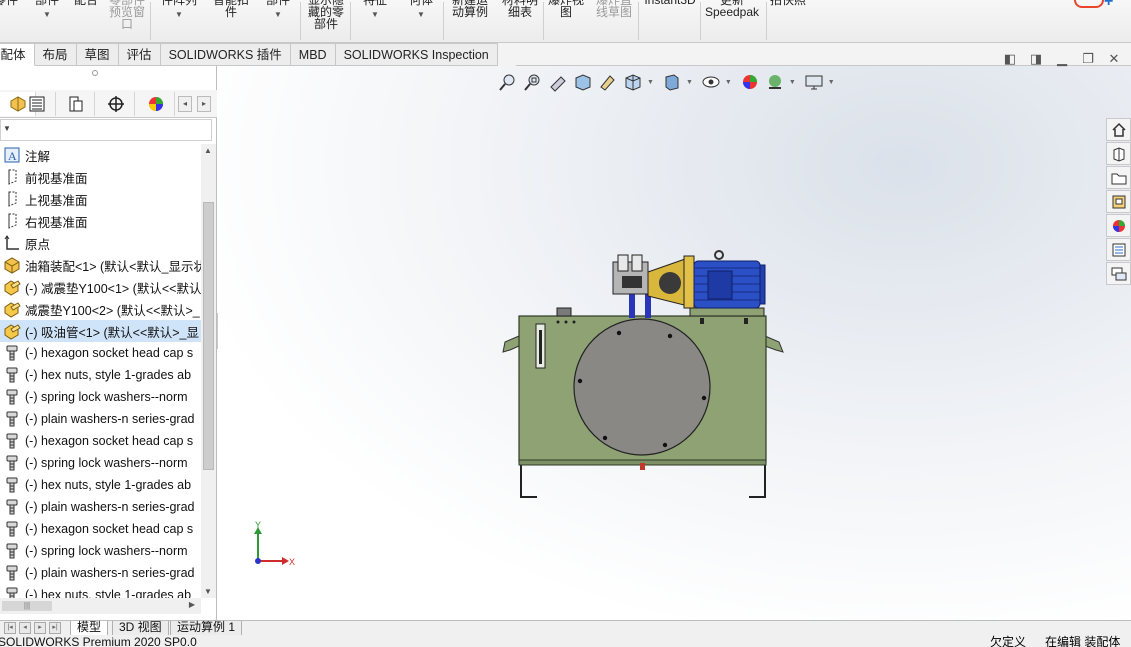 The height and width of the screenshot is (647, 1131). What do you see at coordinates (100, 265) in the screenshot?
I see `tree-item: 油箱装配<1> (默认<默认_显示状` at bounding box center [100, 265].